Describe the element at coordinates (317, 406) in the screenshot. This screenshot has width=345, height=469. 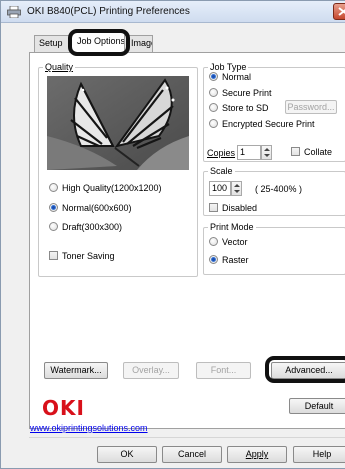
I see `default-button: Default` at that location.